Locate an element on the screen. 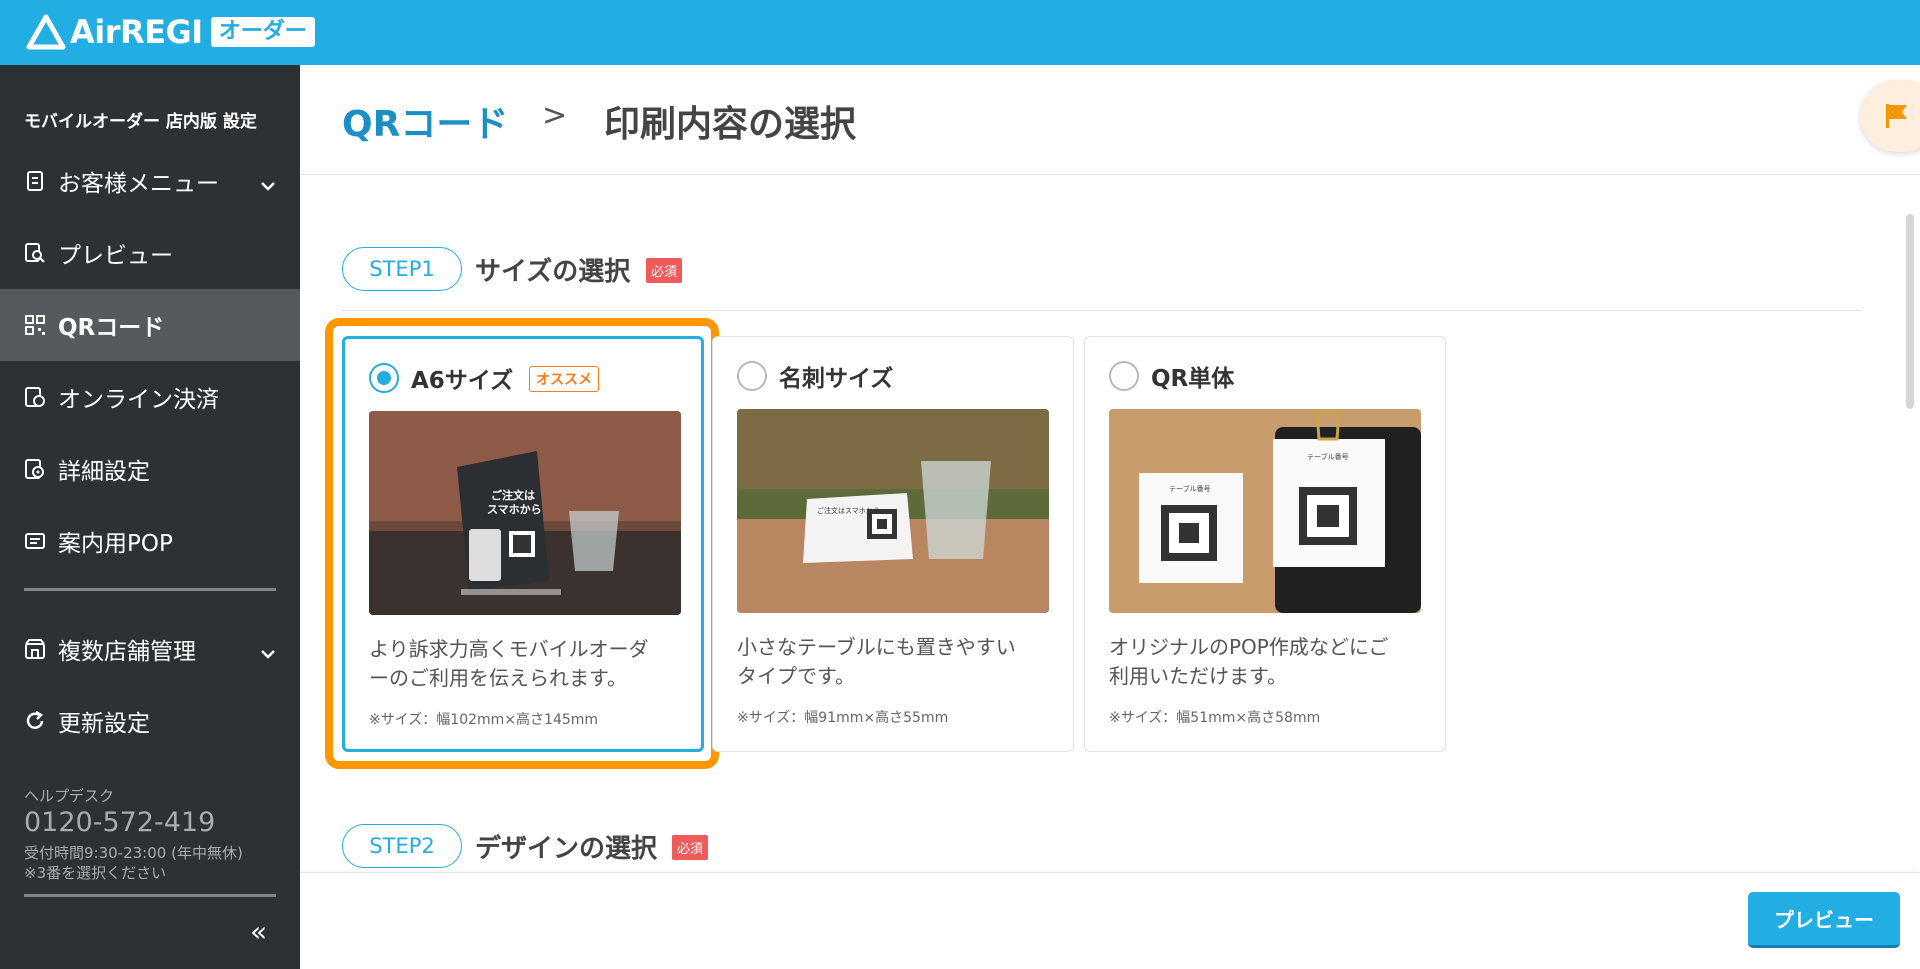  step2-pill: STEP2 is located at coordinates (402, 846).